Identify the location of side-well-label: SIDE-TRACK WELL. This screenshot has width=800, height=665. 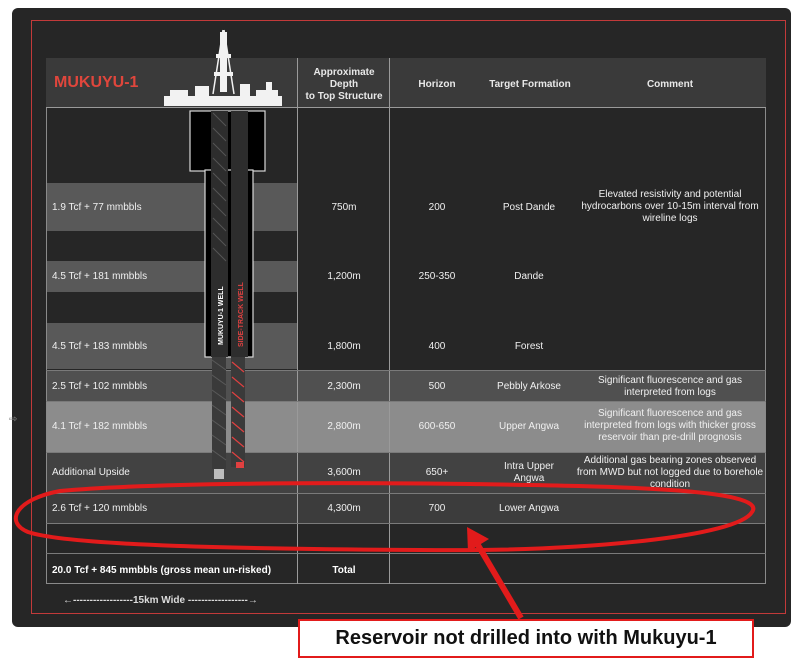
(241, 314).